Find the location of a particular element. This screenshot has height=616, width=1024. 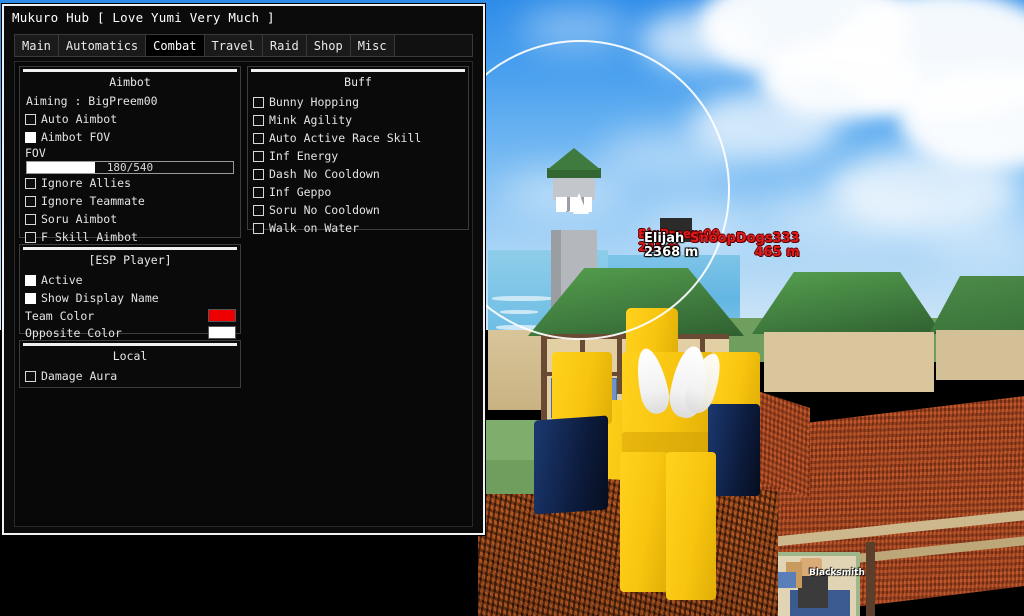

checkbox-dash-no-cooldown is located at coordinates (258, 174).